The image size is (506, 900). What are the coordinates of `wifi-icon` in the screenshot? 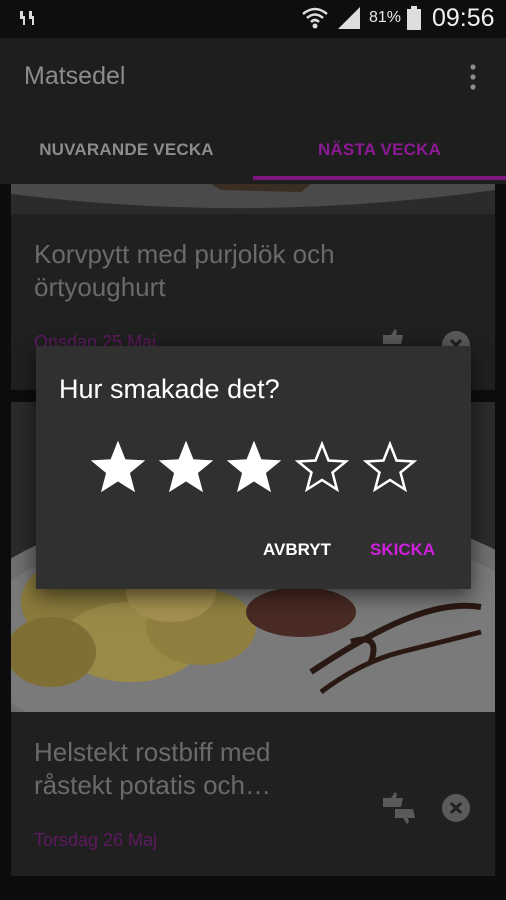 It's located at (315, 18).